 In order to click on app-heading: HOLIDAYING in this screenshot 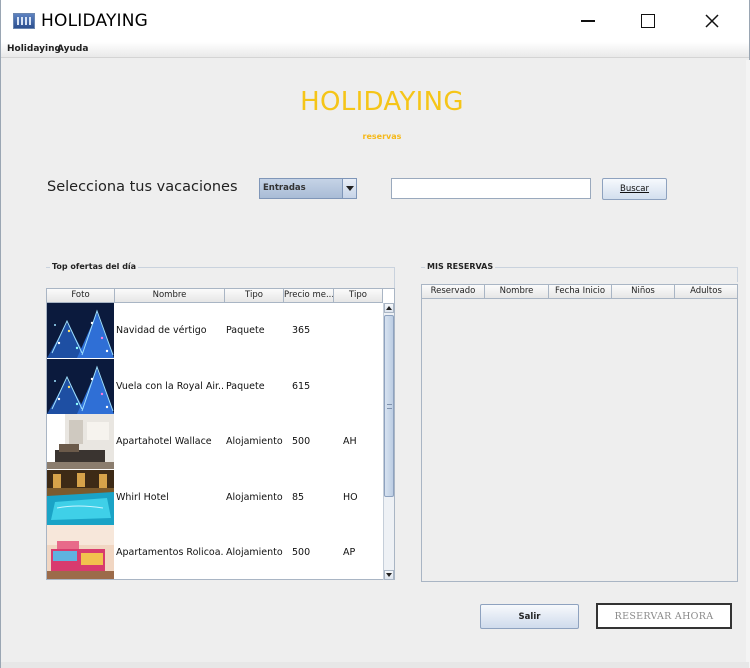, I will do `click(382, 102)`.